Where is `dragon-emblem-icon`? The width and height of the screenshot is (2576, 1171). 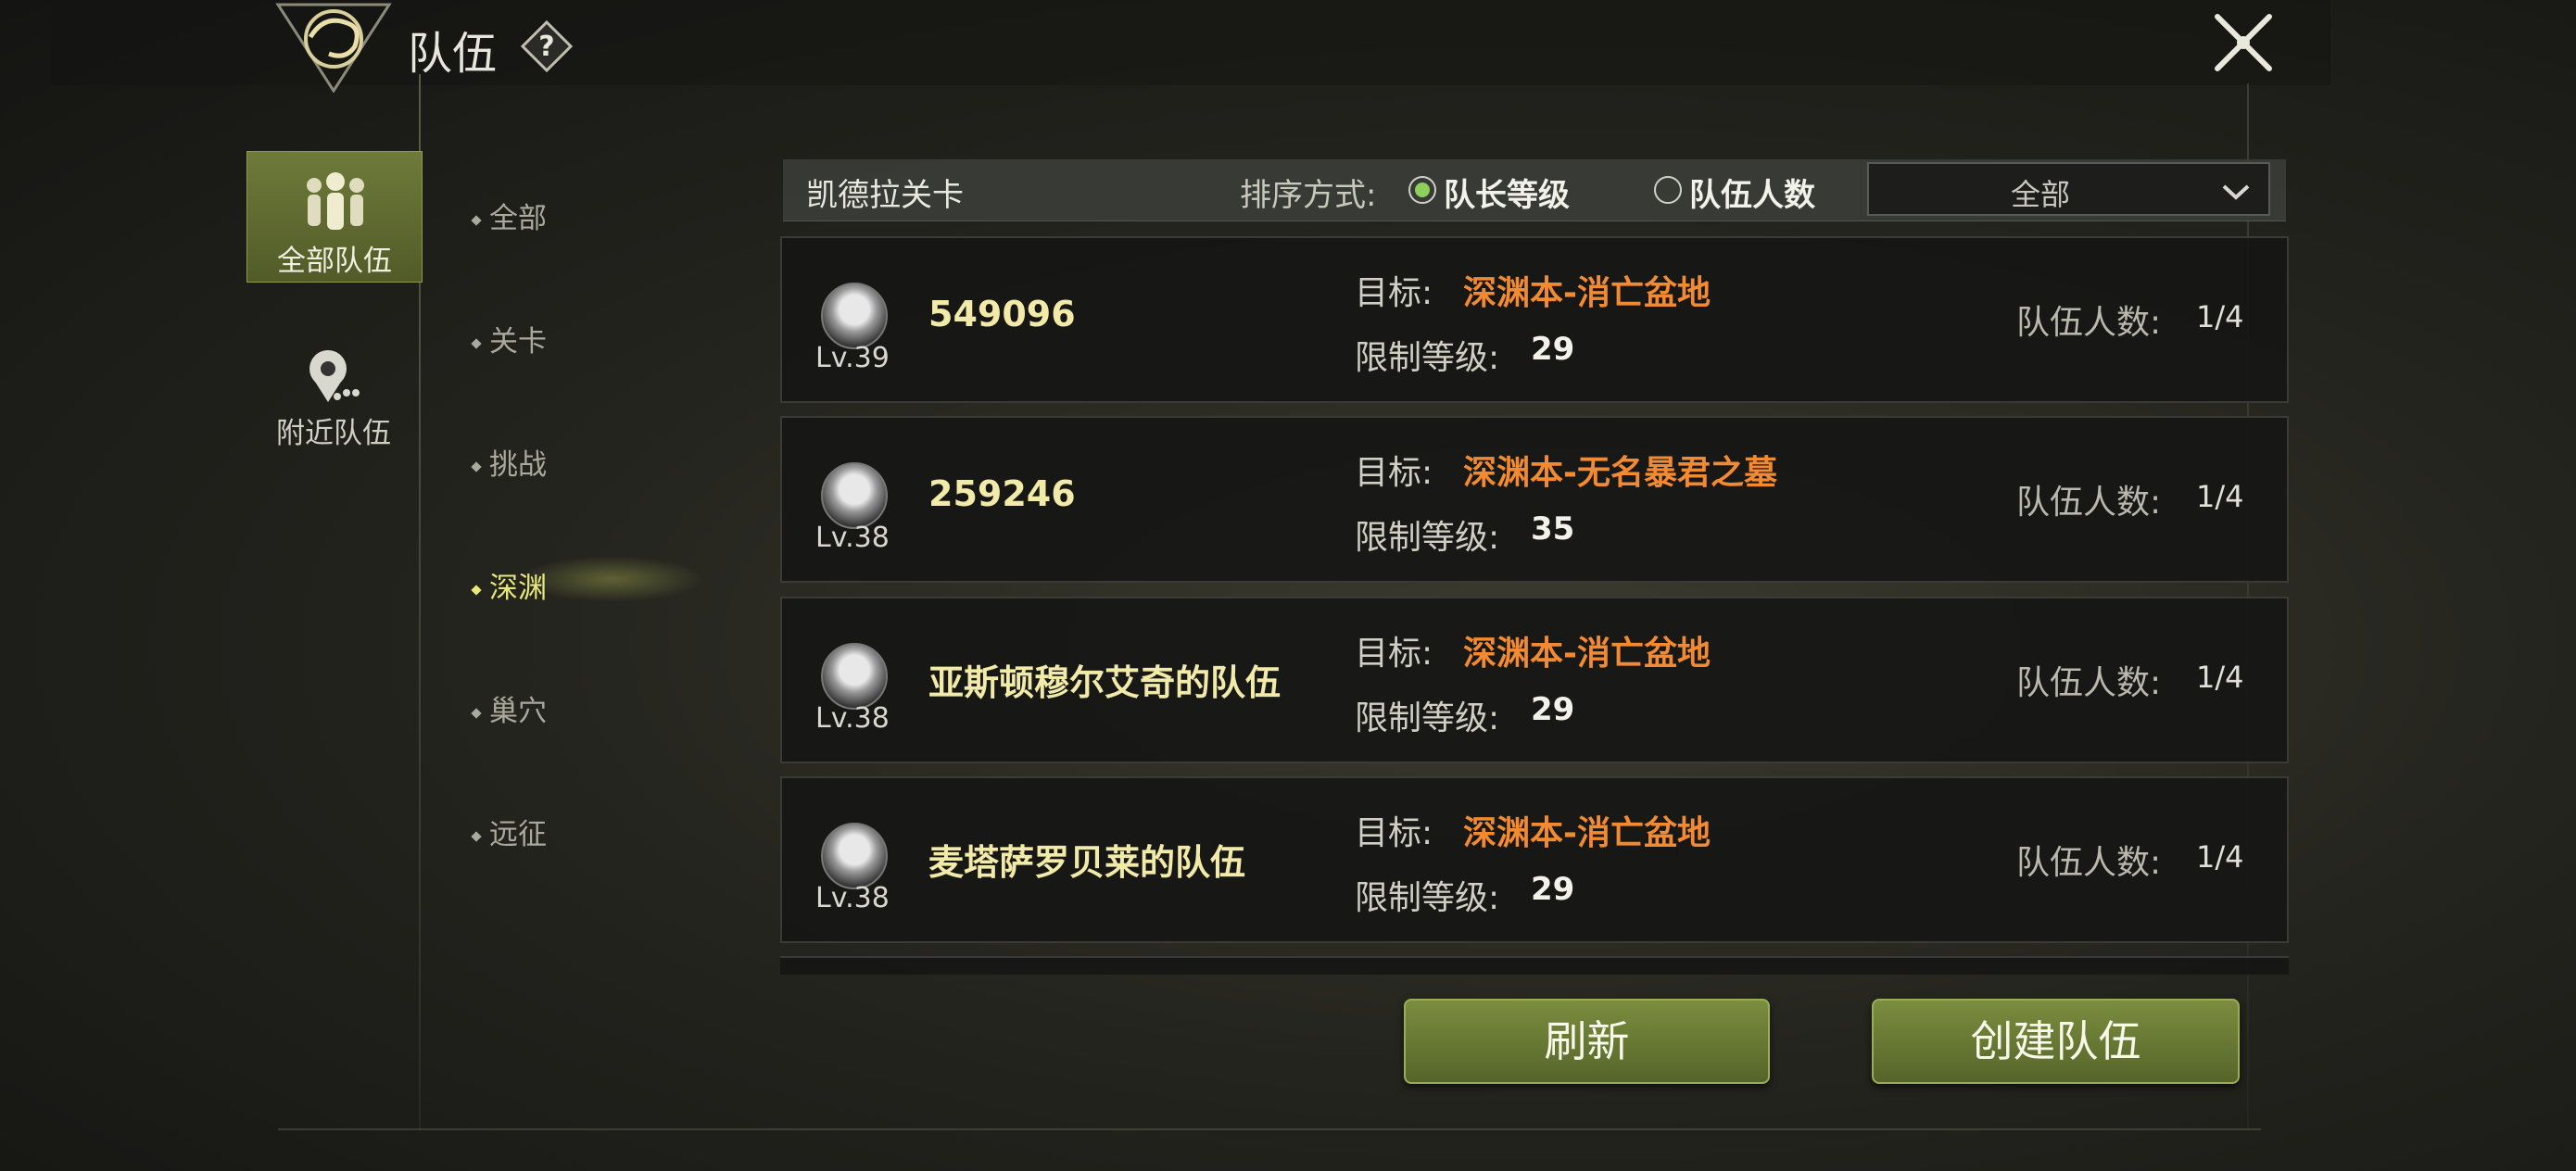 dragon-emblem-icon is located at coordinates (334, 48).